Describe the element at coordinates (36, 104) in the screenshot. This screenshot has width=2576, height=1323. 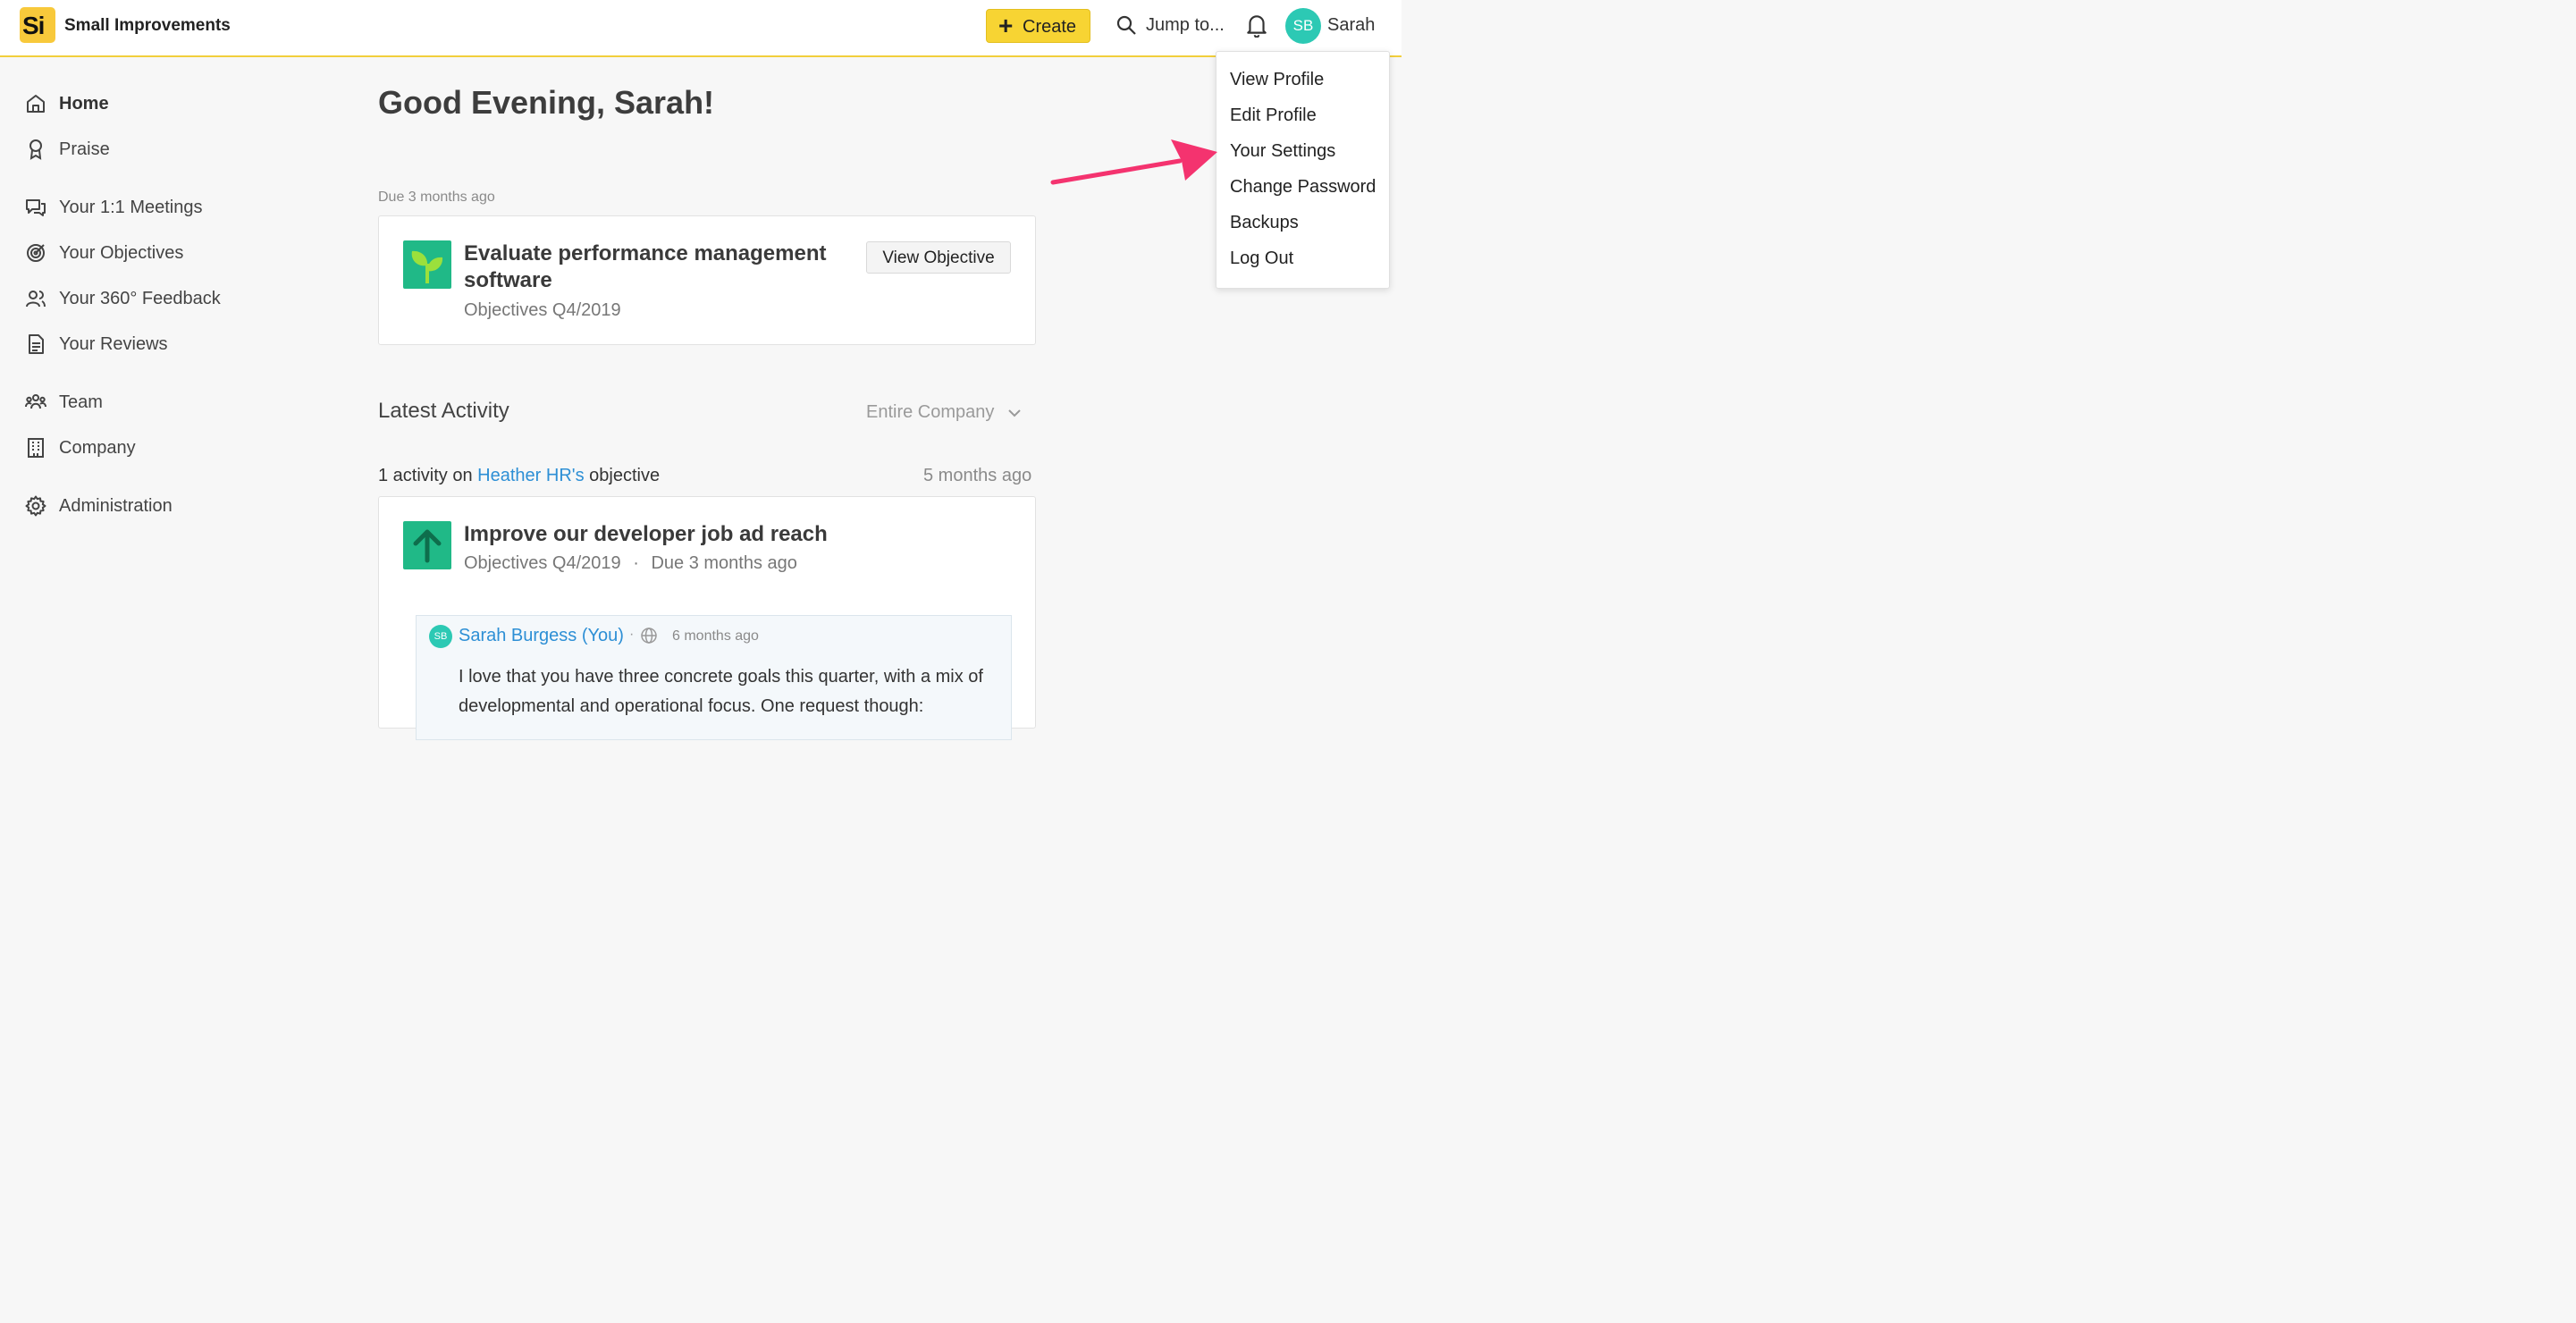
I see `home-icon` at that location.